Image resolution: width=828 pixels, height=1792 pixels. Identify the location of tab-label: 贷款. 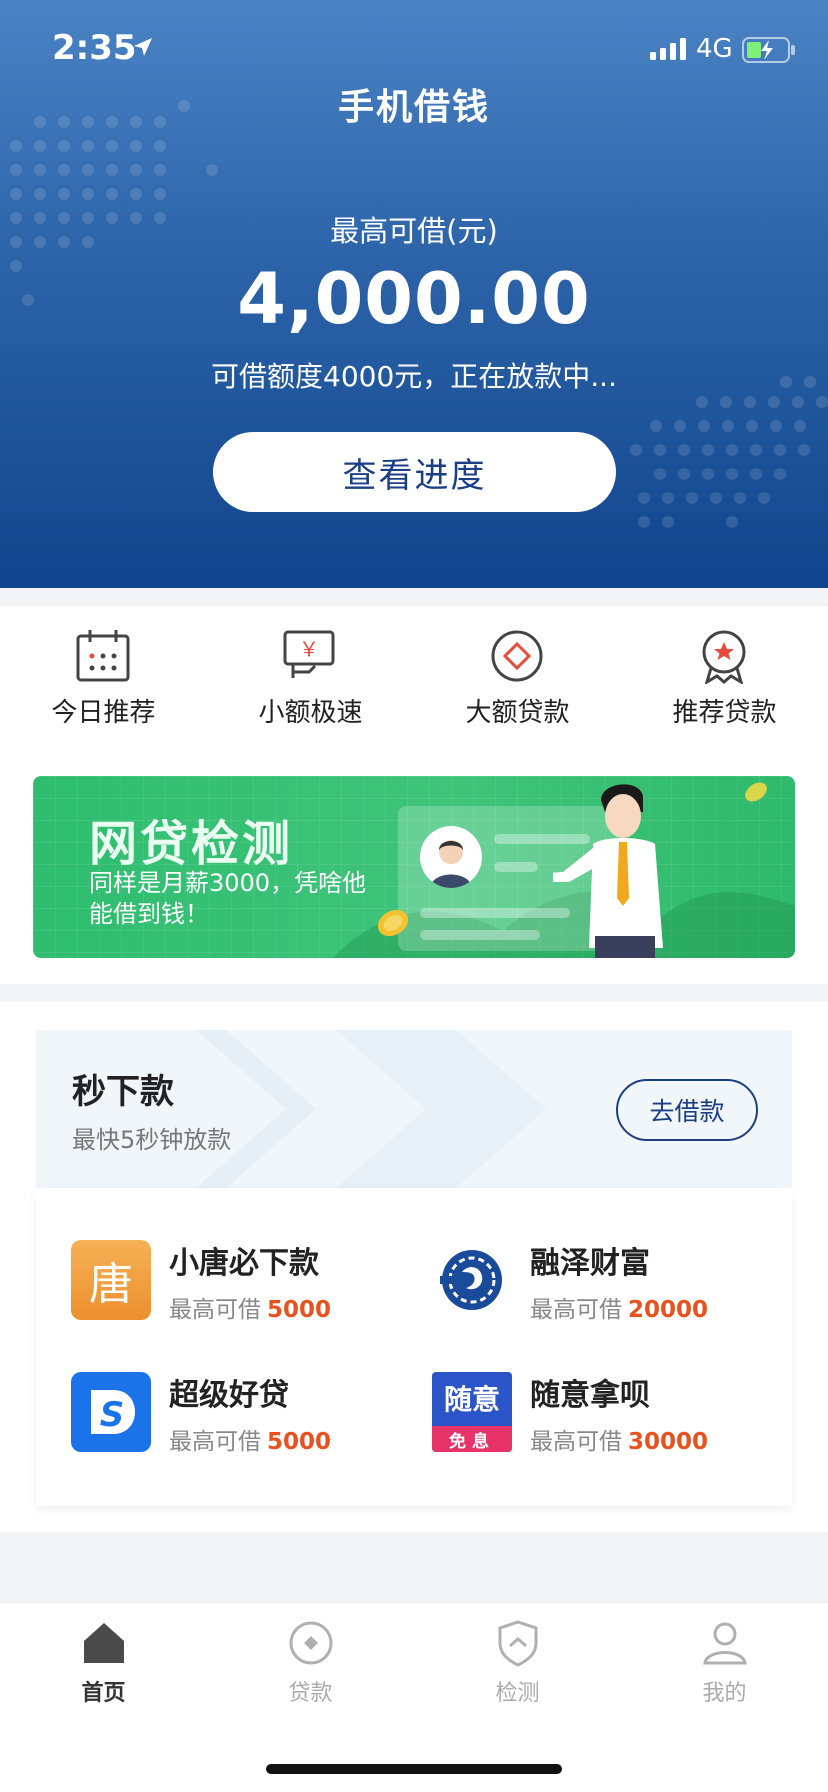
(310, 1693).